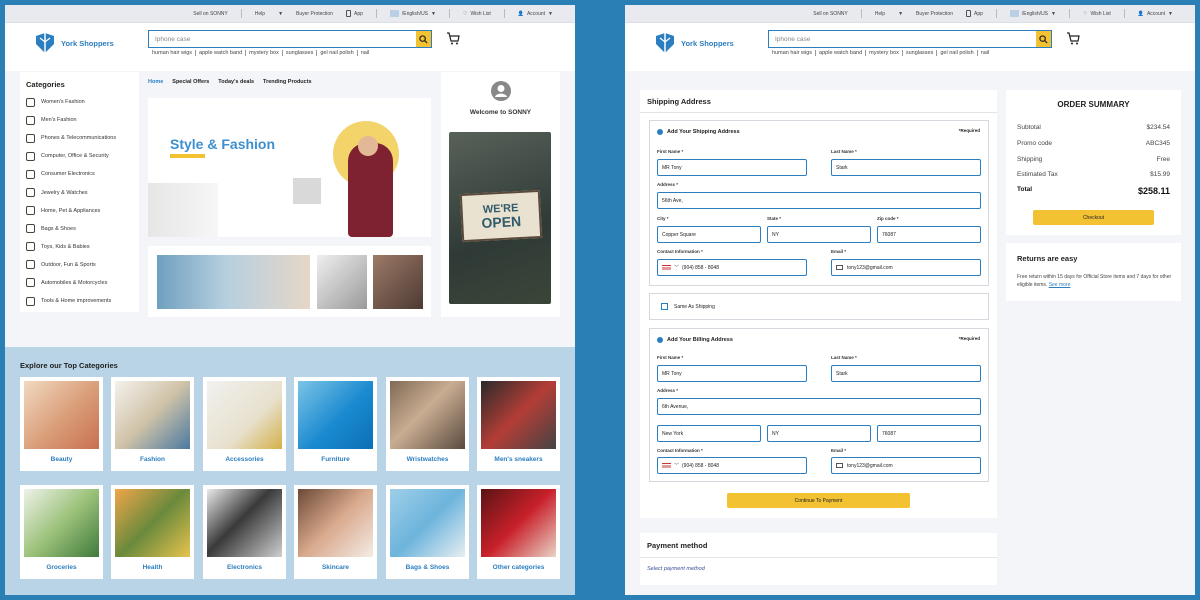 This screenshot has height=600, width=1200. Describe the element at coordinates (79, 265) in the screenshot. I see `category-item: Outdoor, Fun & Sports` at that location.